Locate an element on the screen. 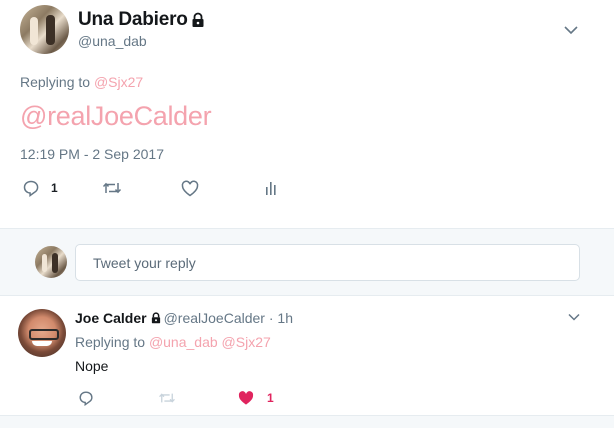  replying-to: Replying to @una_dab @Sjx27 is located at coordinates (173, 342).